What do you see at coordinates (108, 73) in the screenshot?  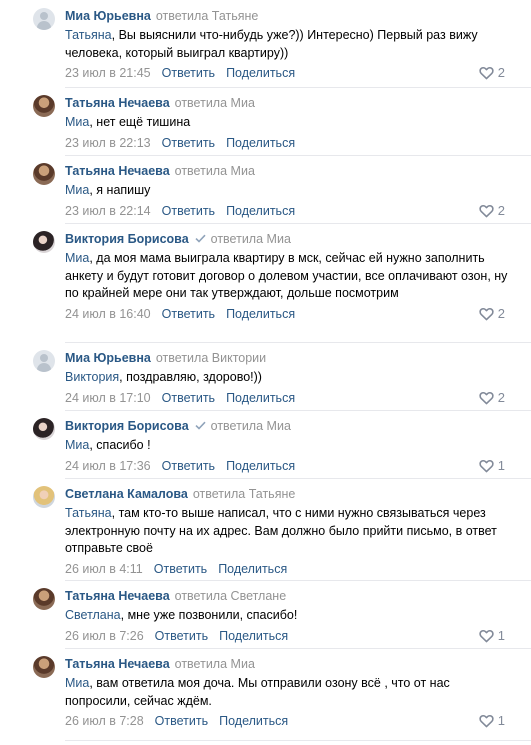 I see `comment-date-link: 23 июл в 21:45` at bounding box center [108, 73].